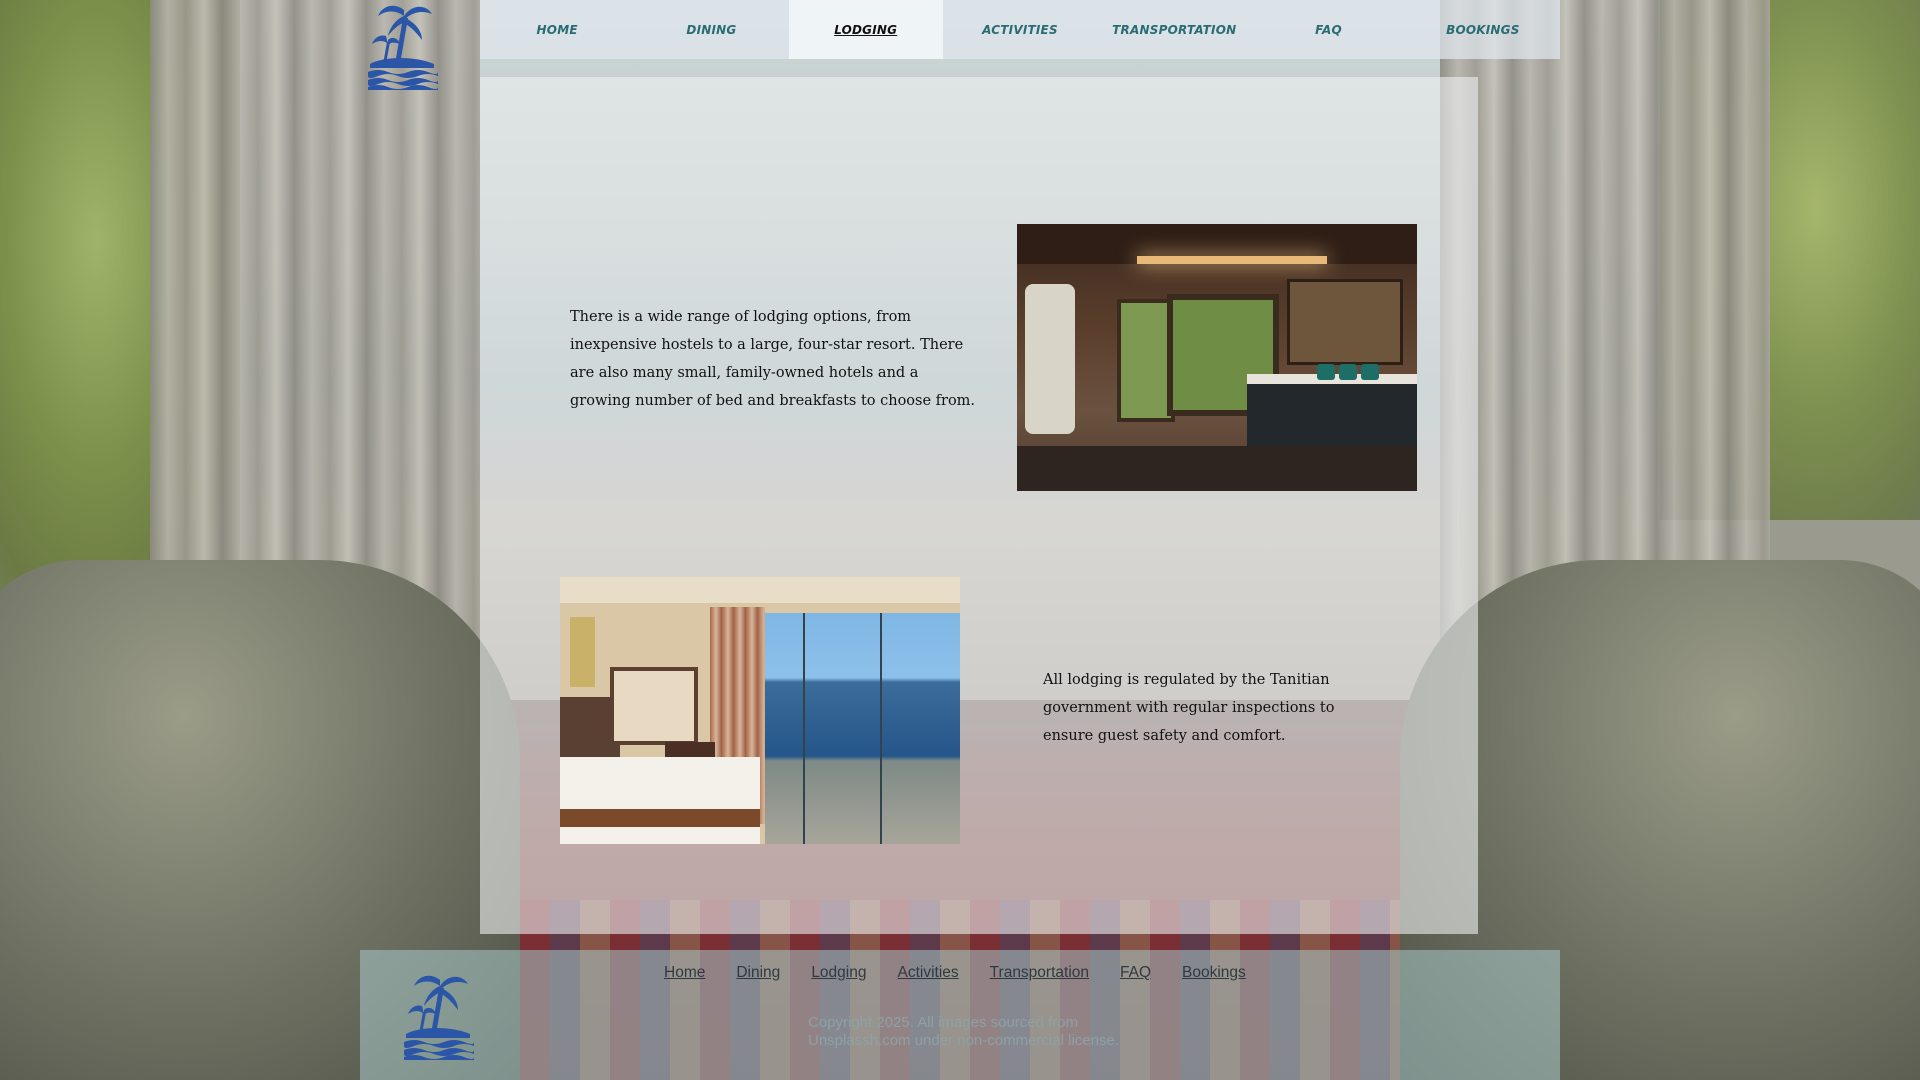  I want to click on header-logo, so click(402, 46).